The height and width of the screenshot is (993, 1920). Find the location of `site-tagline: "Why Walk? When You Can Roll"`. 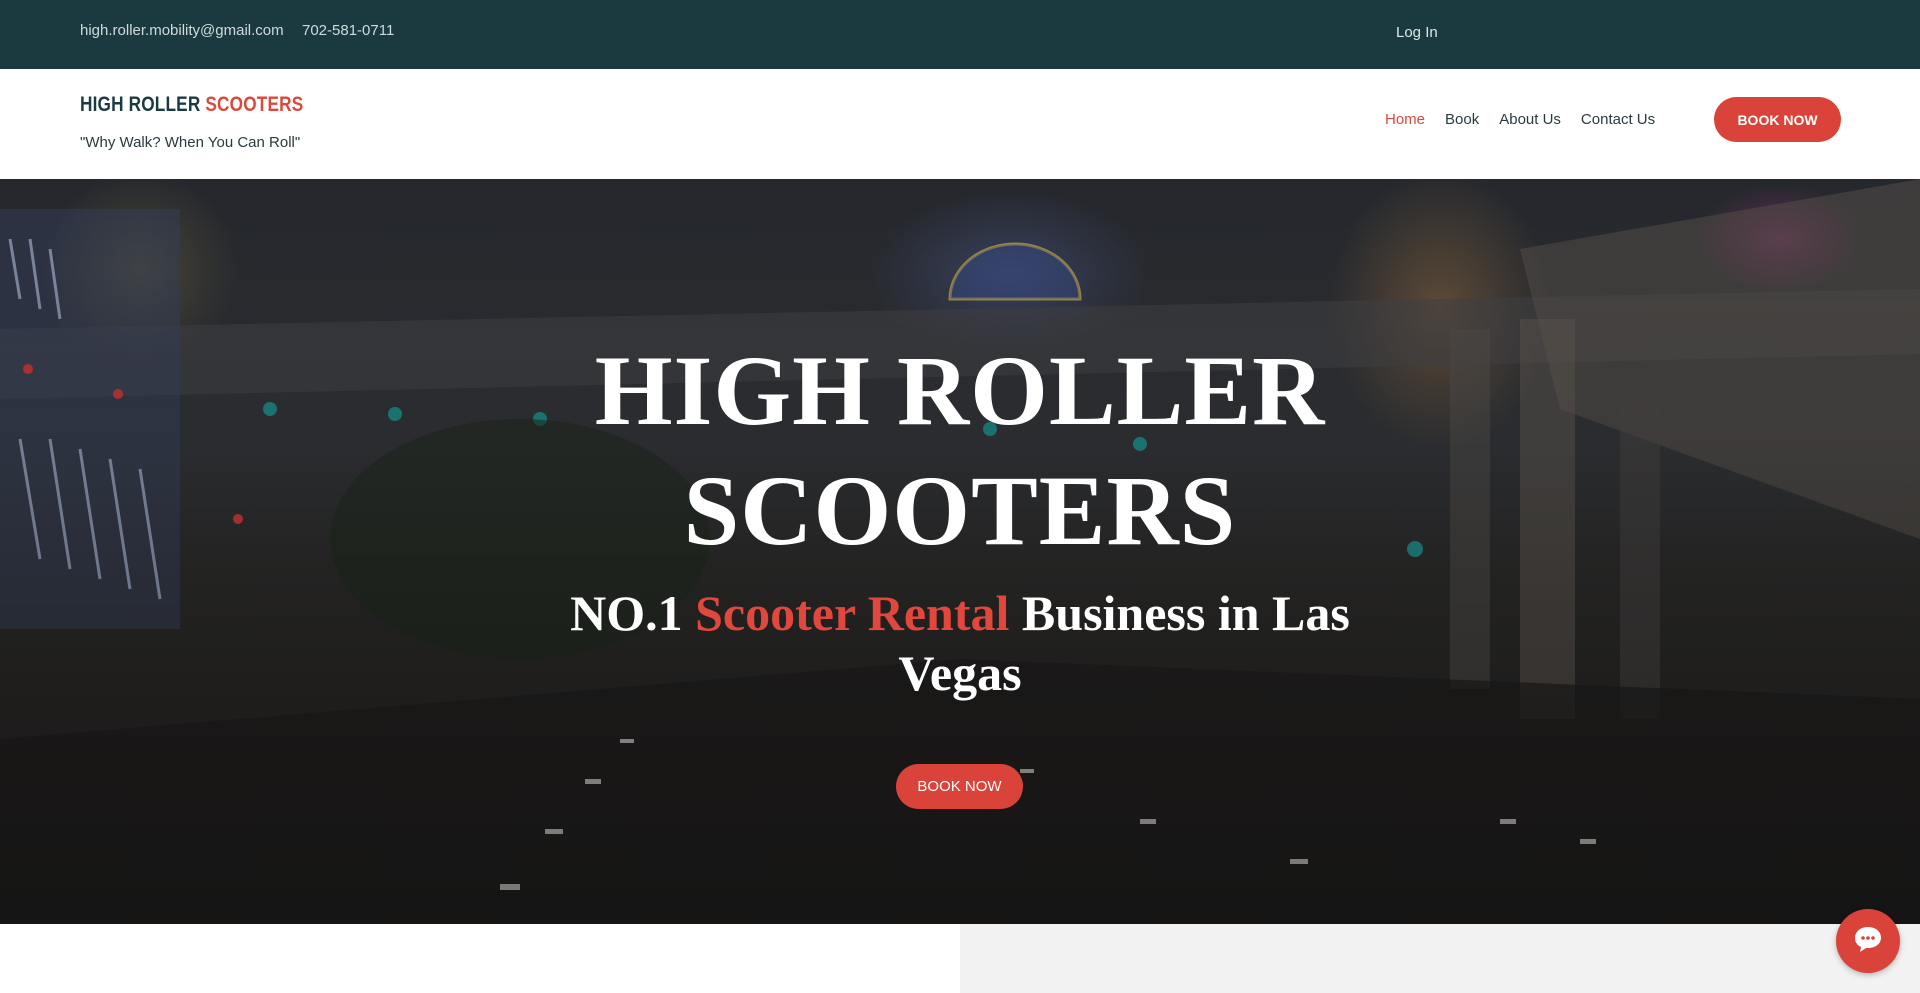

site-tagline: "Why Walk? When You Can Roll" is located at coordinates (190, 142).